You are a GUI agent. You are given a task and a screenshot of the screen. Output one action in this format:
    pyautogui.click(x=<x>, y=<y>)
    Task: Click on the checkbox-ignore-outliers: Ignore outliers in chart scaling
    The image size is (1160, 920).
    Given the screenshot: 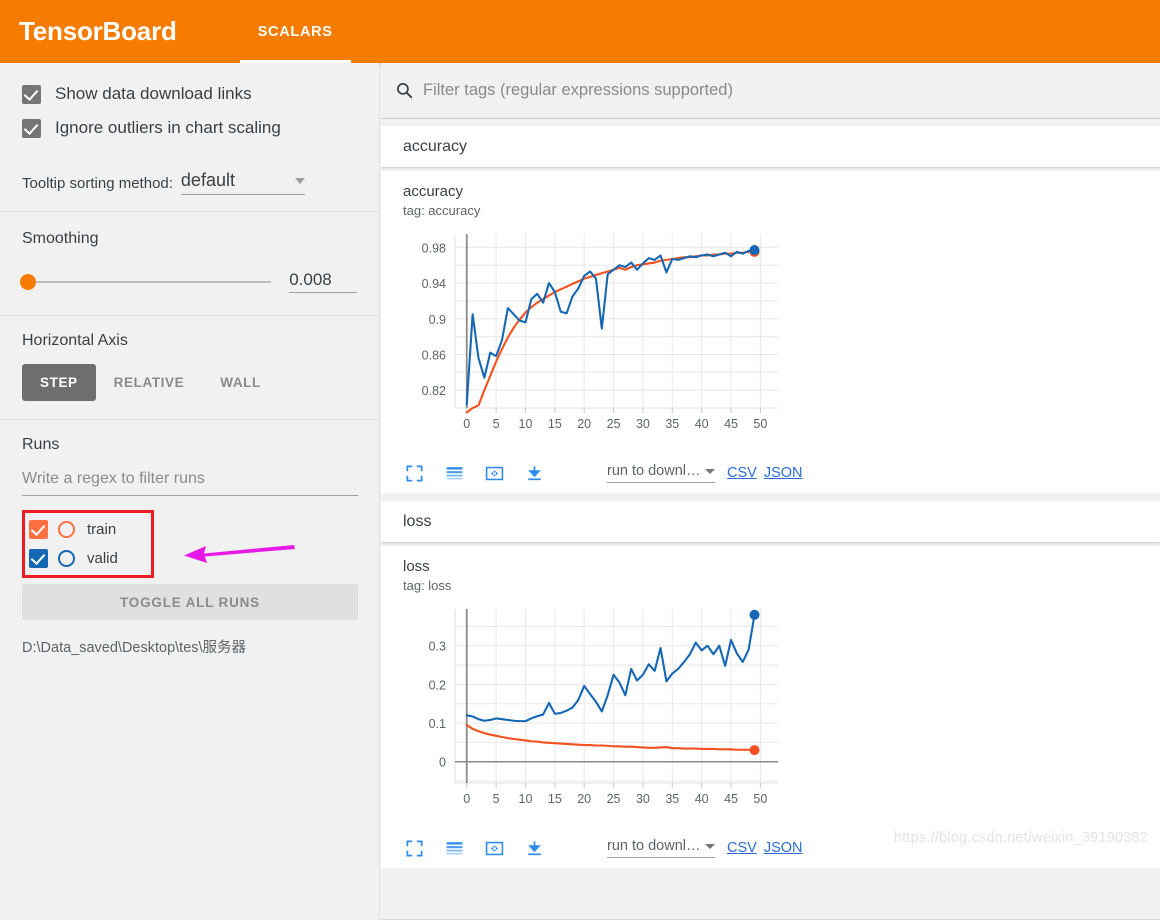 What is the action you would take?
    pyautogui.click(x=189, y=128)
    